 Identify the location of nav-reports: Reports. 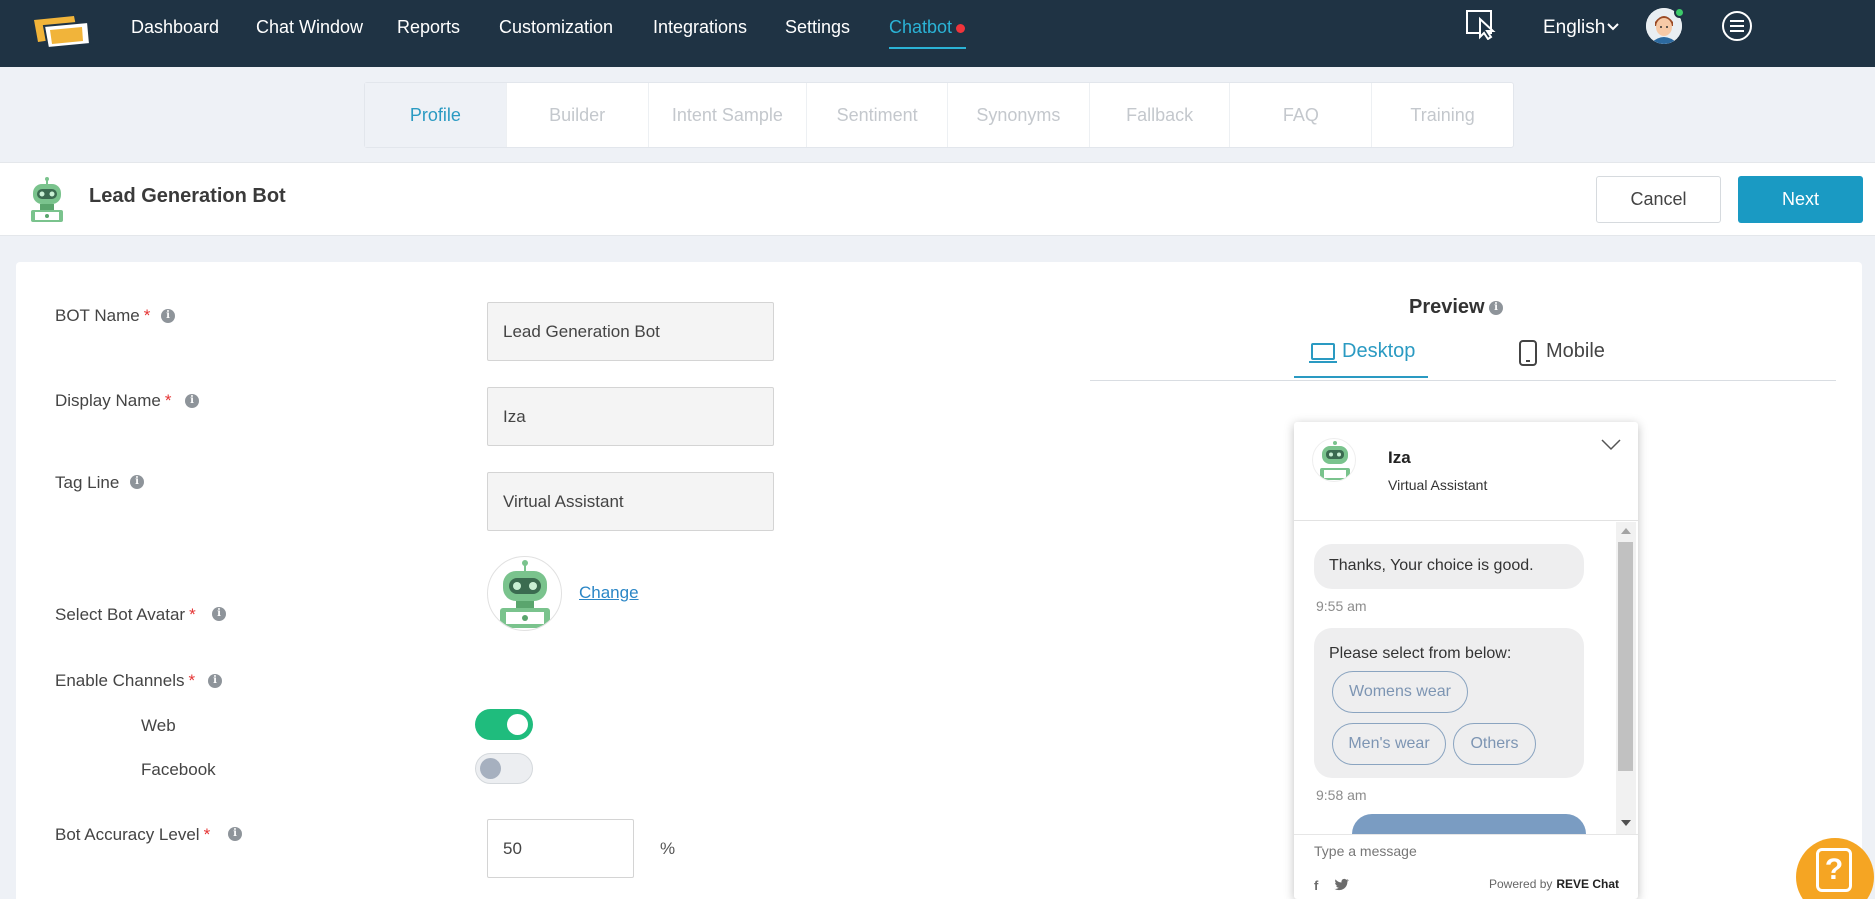
(428, 27).